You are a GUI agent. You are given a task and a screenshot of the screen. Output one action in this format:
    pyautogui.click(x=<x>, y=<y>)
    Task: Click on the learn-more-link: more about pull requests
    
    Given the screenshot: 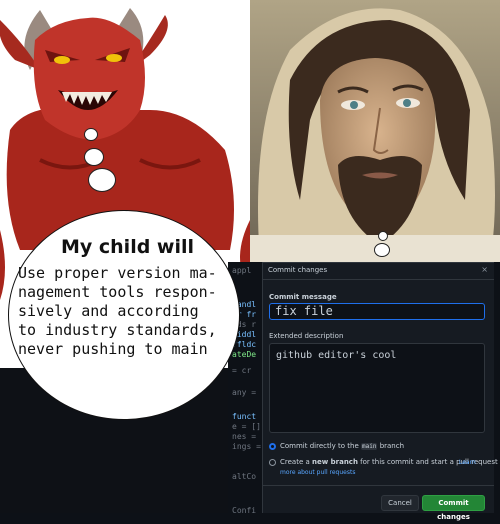 What is the action you would take?
    pyautogui.click(x=317, y=472)
    